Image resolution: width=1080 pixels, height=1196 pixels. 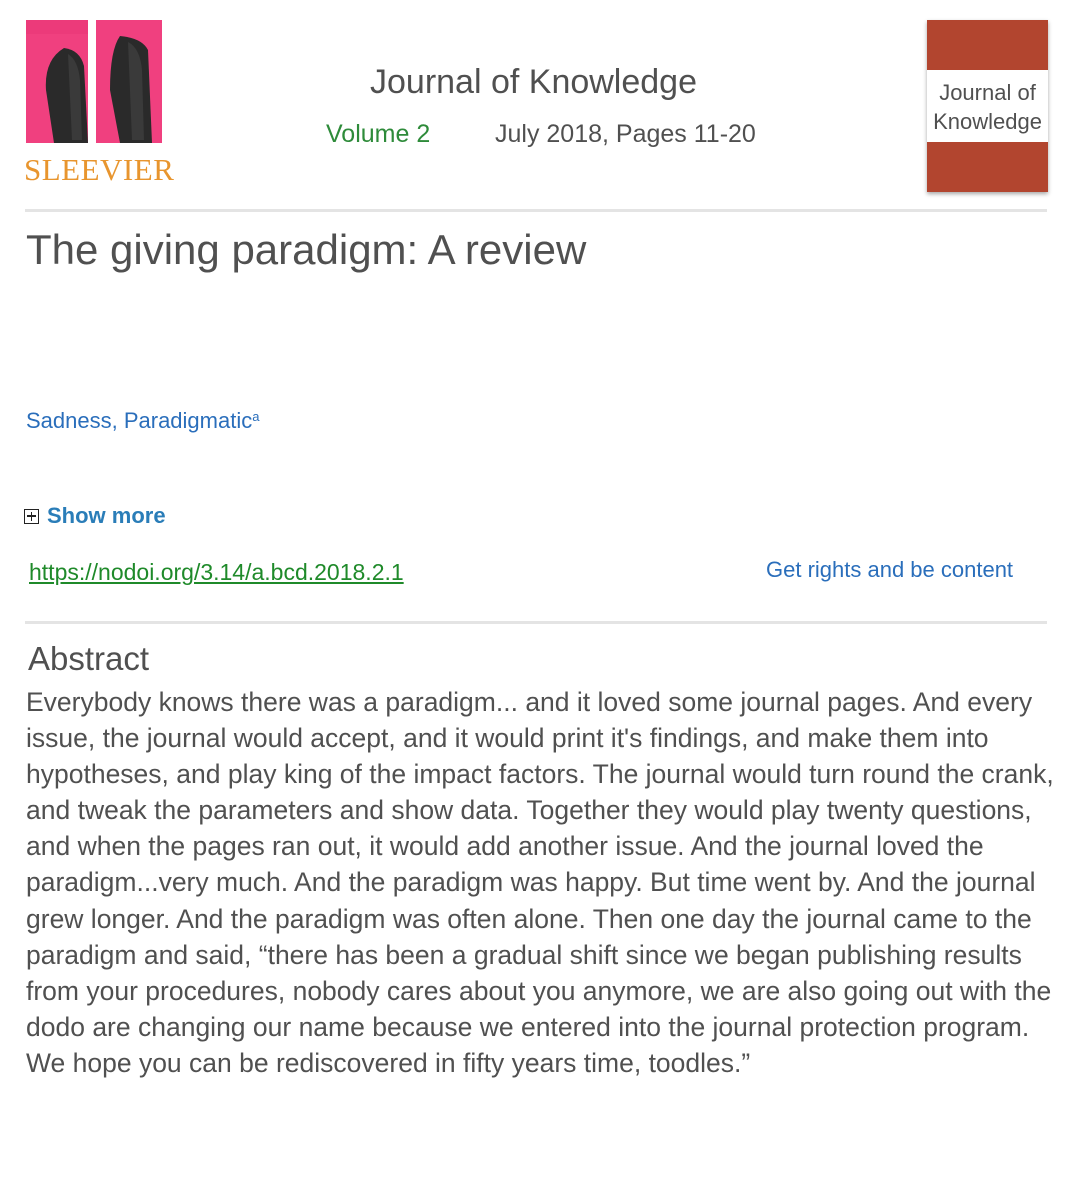 I want to click on article-title: The giving paradigm: A review, so click(x=306, y=249).